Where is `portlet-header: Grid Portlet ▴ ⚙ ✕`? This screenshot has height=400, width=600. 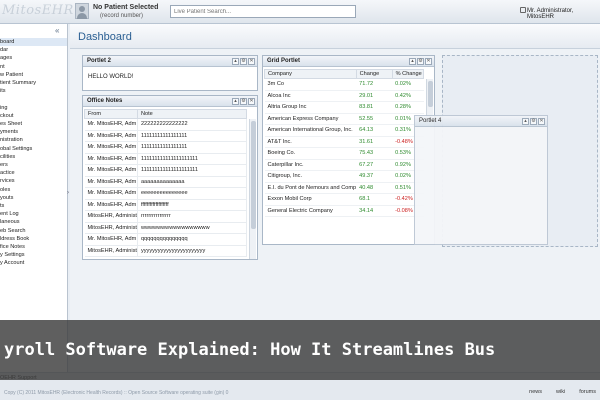
portlet-header: Grid Portlet ▴ ⚙ ✕ is located at coordinates (348, 61).